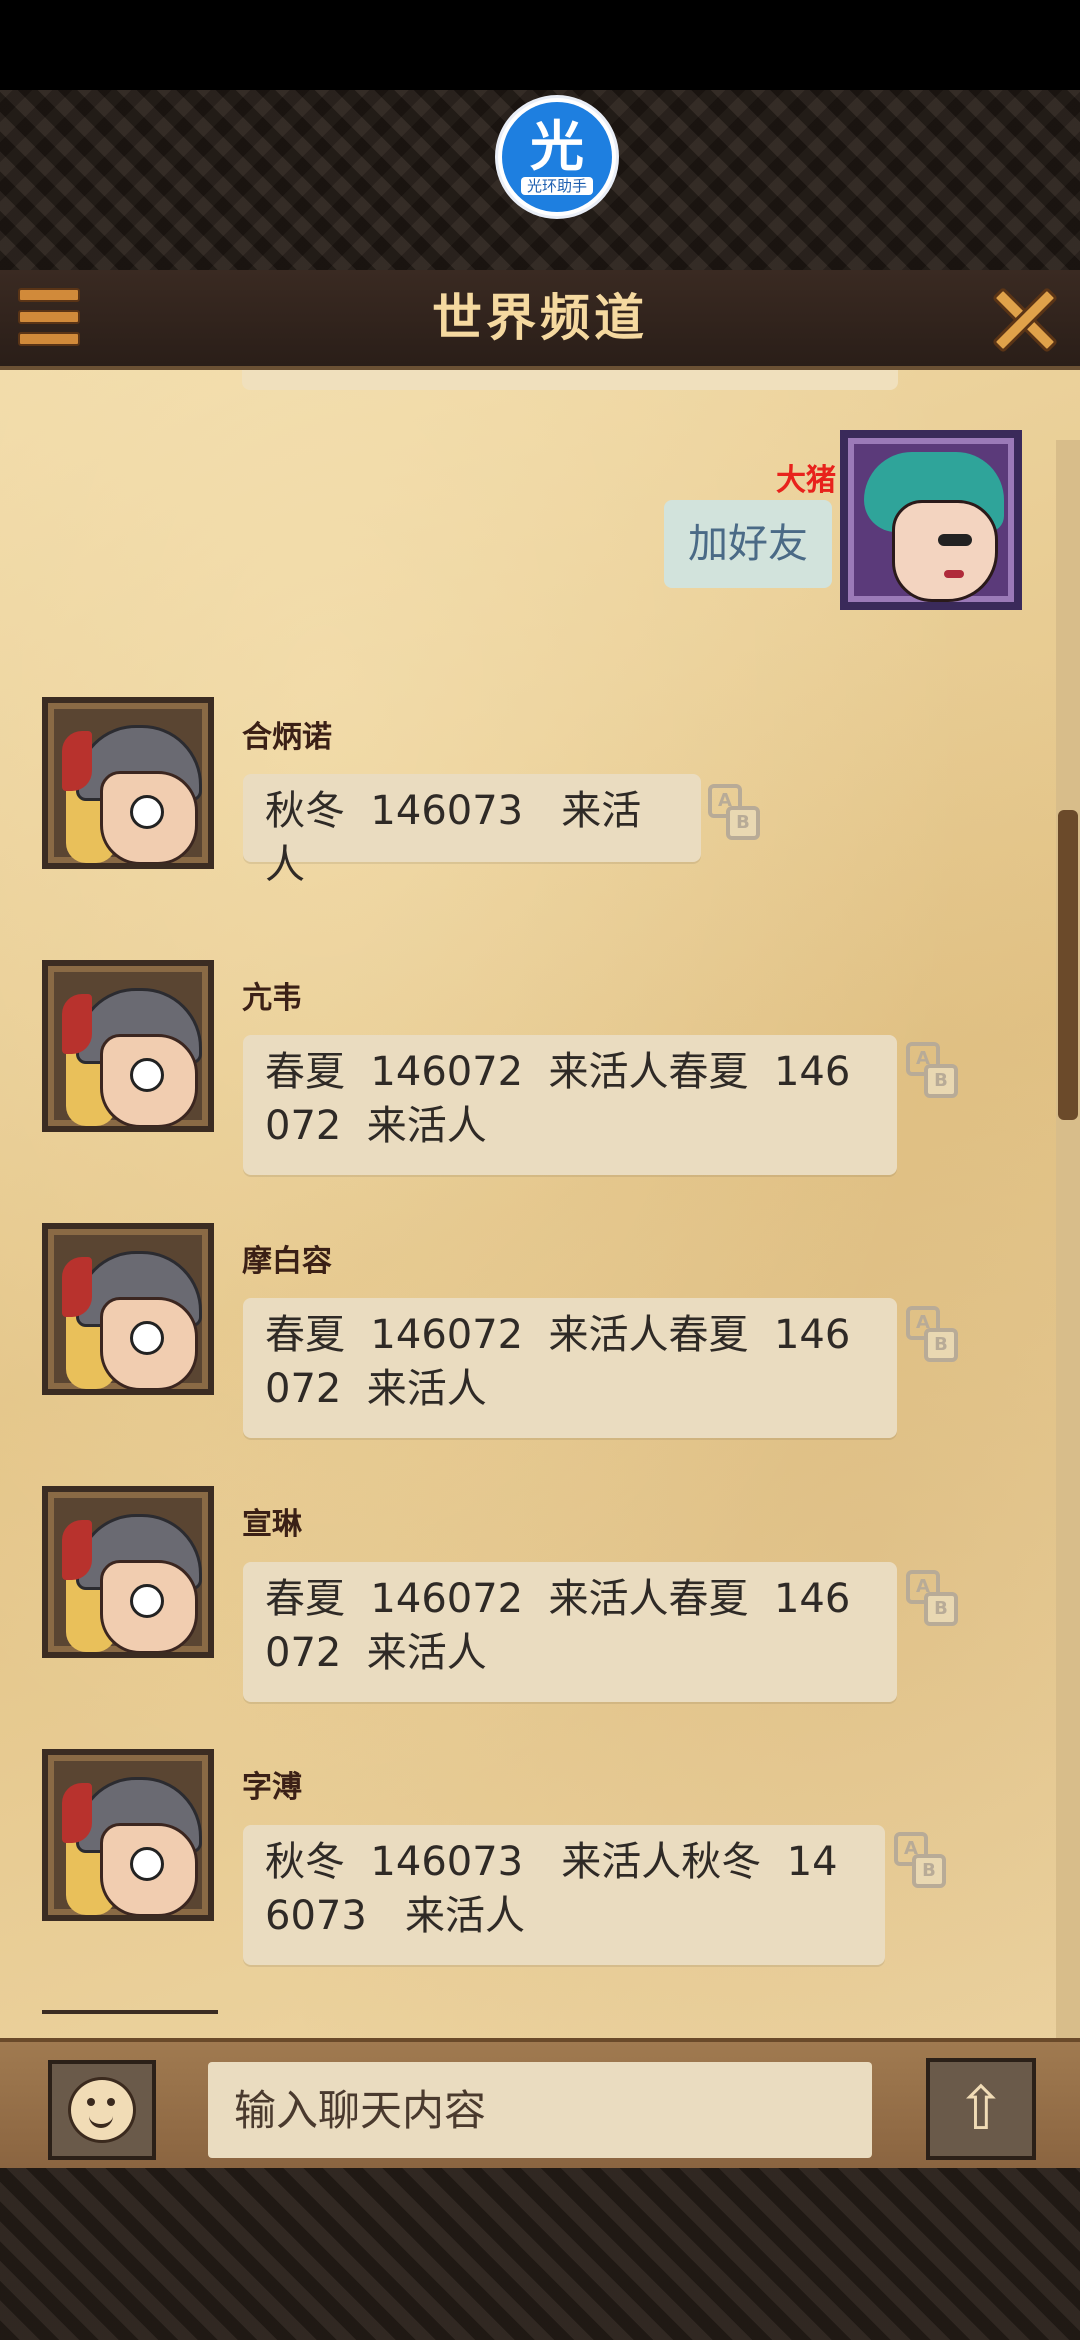 Image resolution: width=1080 pixels, height=2340 pixels. I want to click on sender-name: 宣琳, so click(272, 1524).